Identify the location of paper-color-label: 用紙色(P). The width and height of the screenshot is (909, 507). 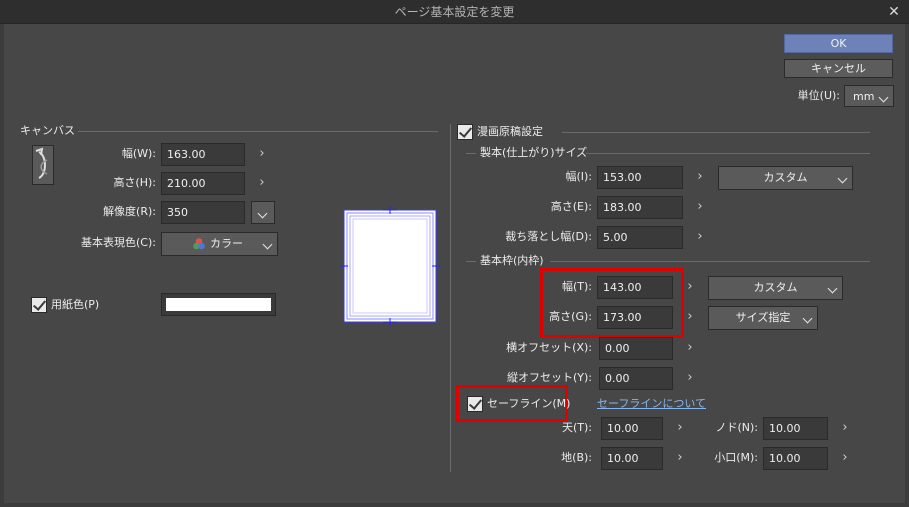
(75, 304).